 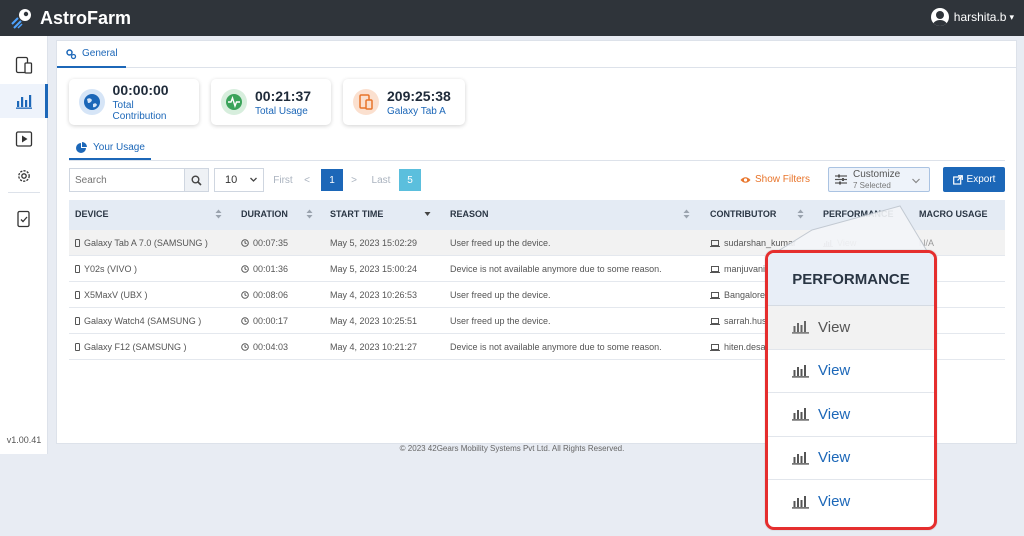 I want to click on sort-desc-icon, so click(x=427, y=214).